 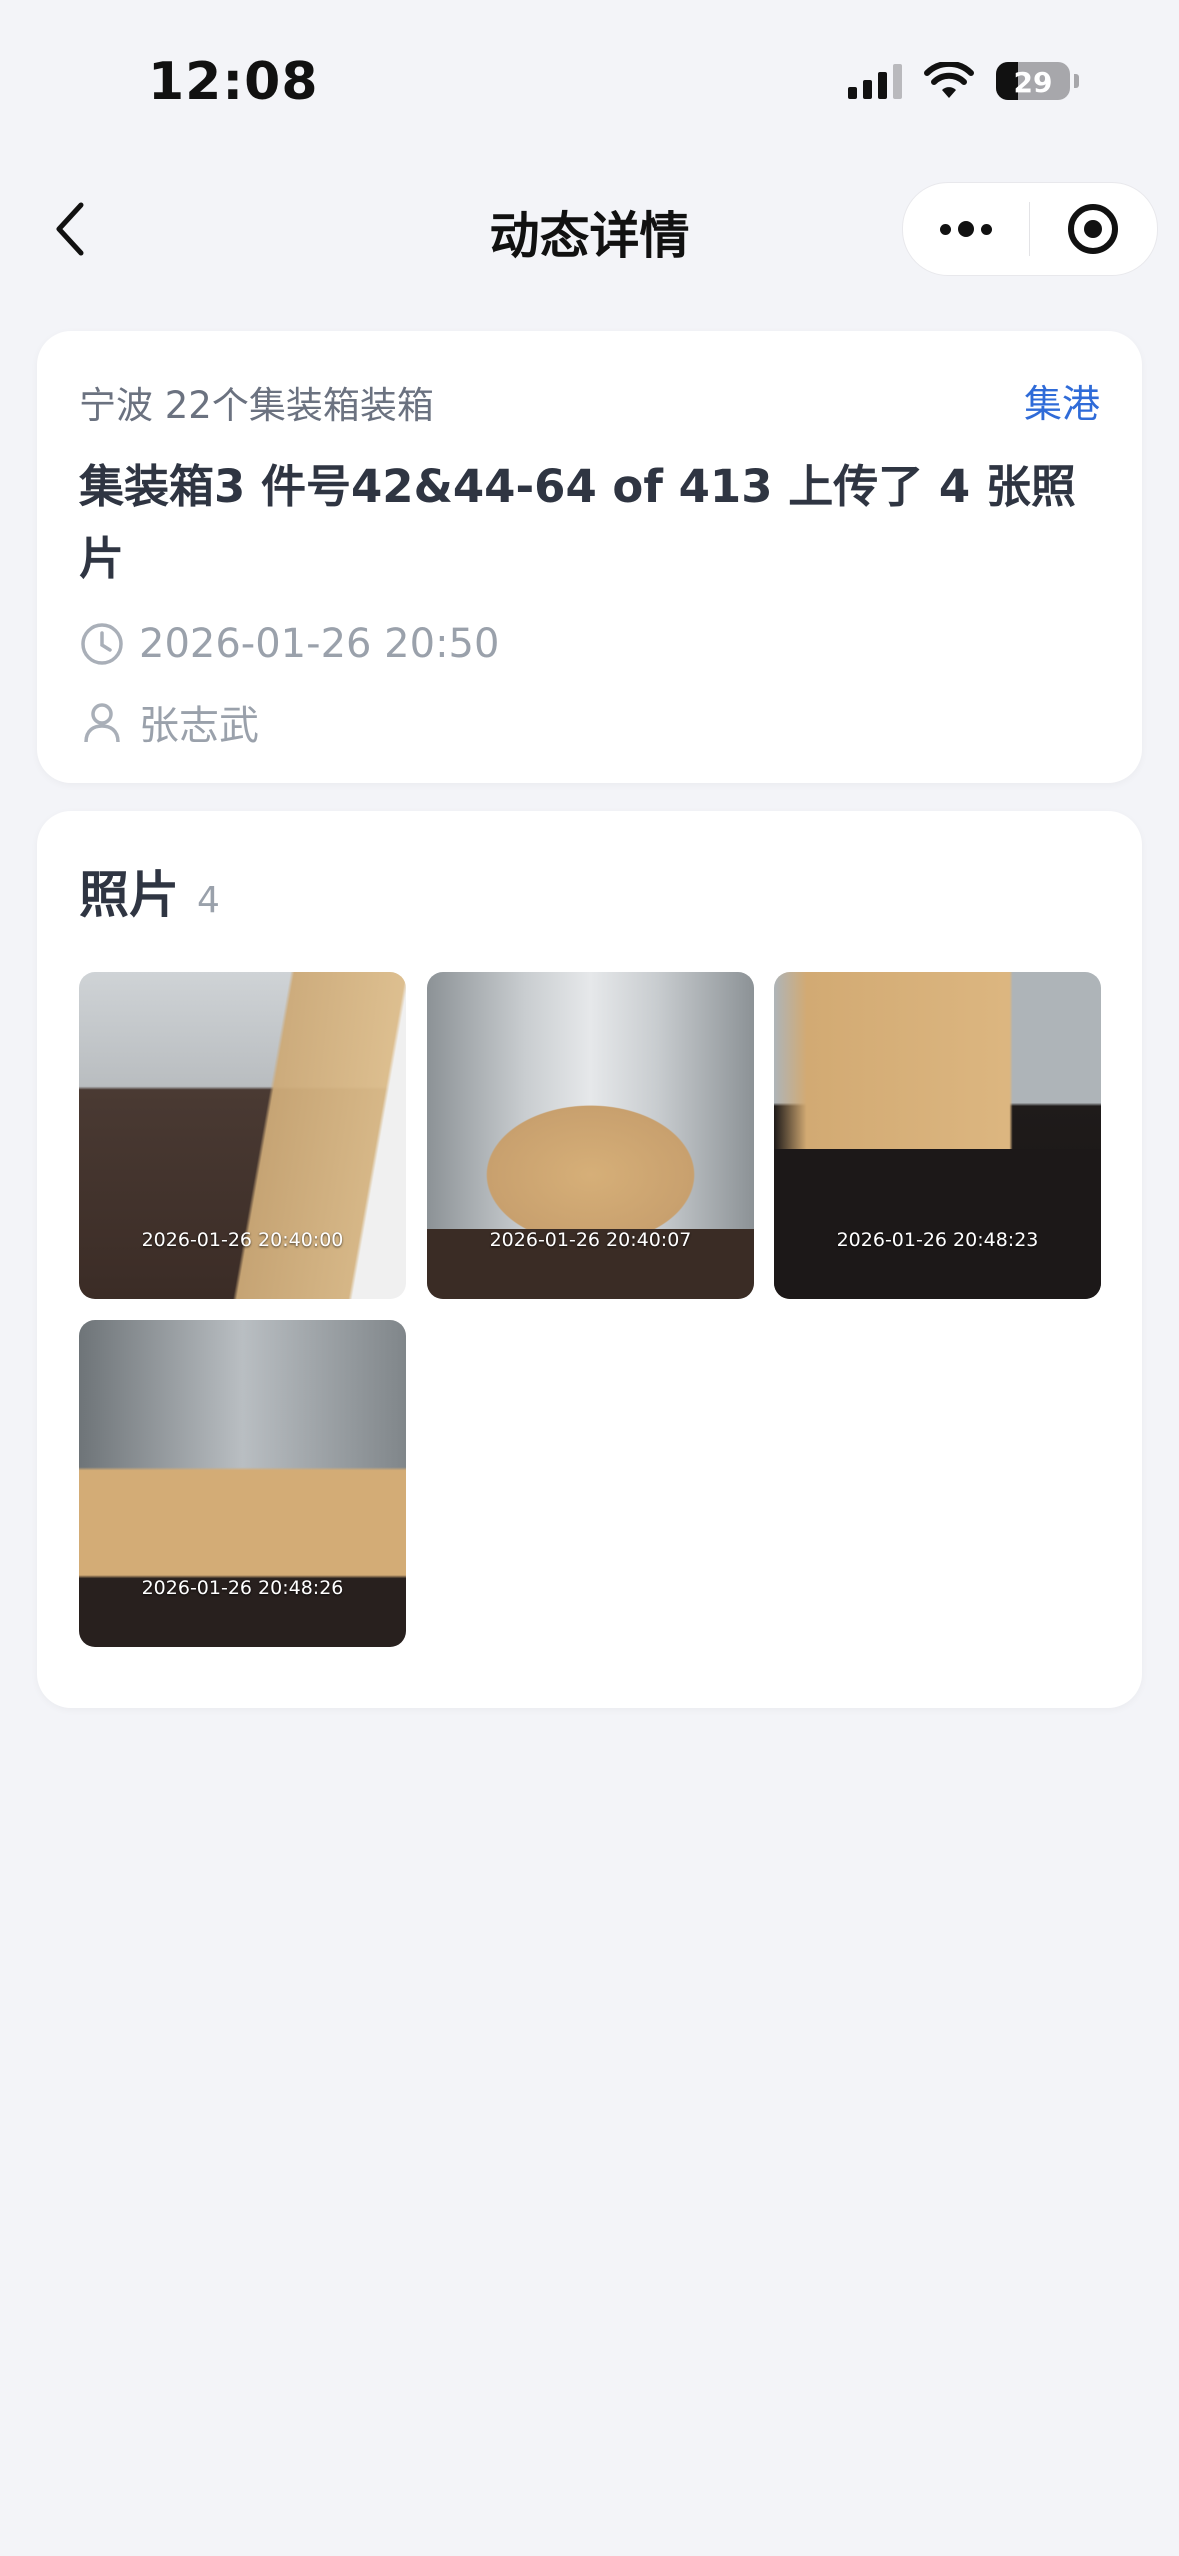 What do you see at coordinates (208, 900) in the screenshot?
I see `photos-count: 4` at bounding box center [208, 900].